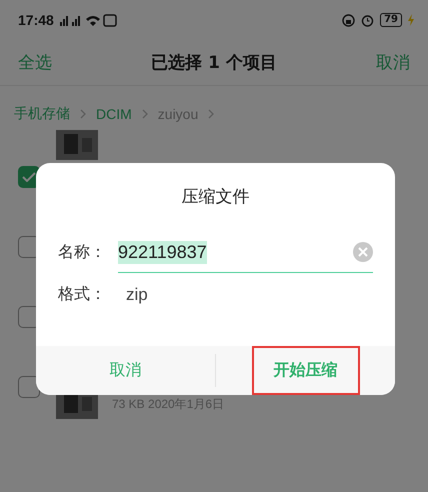  Describe the element at coordinates (36, 20) in the screenshot. I see `status-time: 17:48` at that location.